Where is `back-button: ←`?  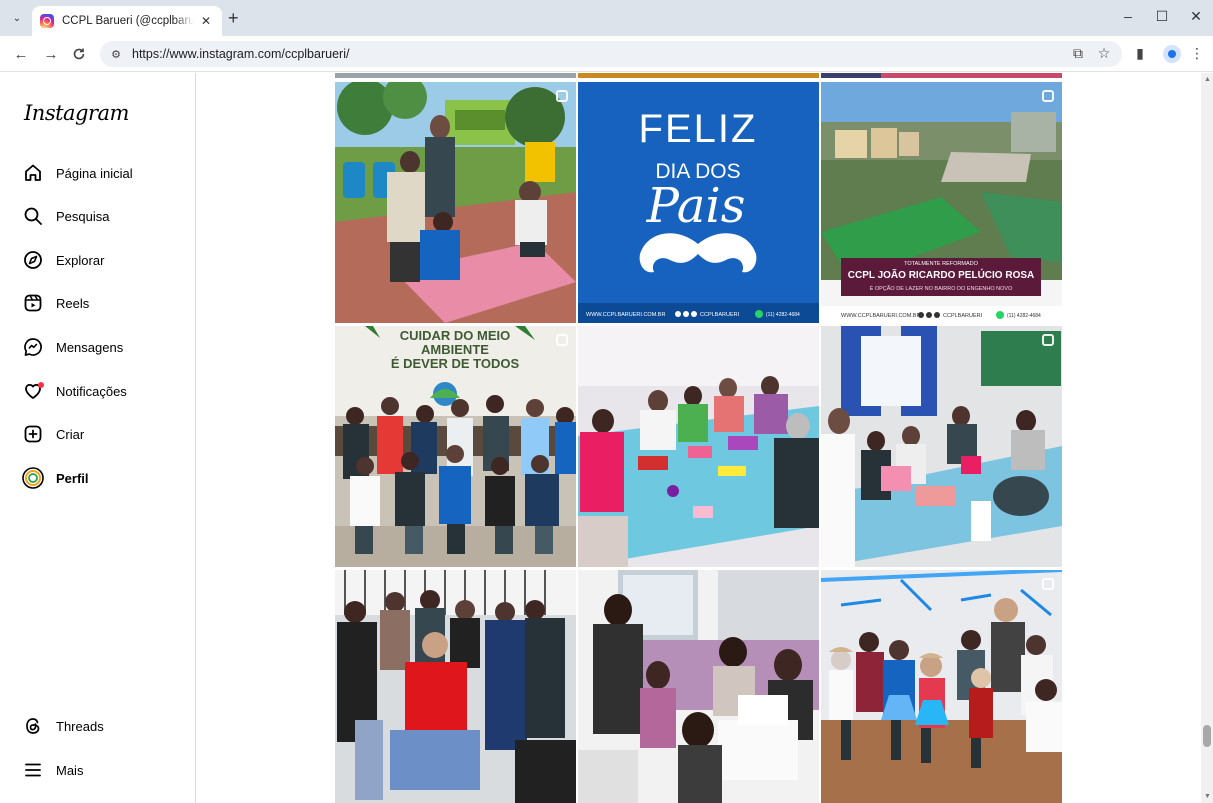 back-button: ← is located at coordinates (21, 54).